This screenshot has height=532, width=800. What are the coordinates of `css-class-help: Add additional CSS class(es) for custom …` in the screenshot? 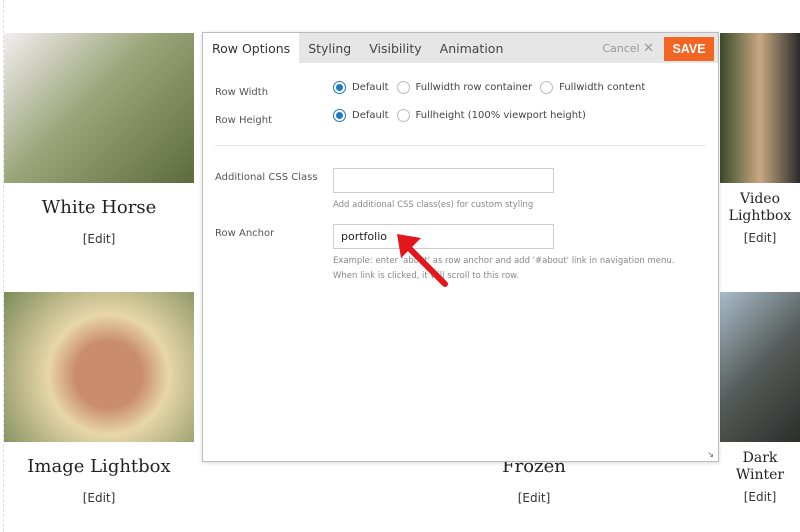 It's located at (433, 205).